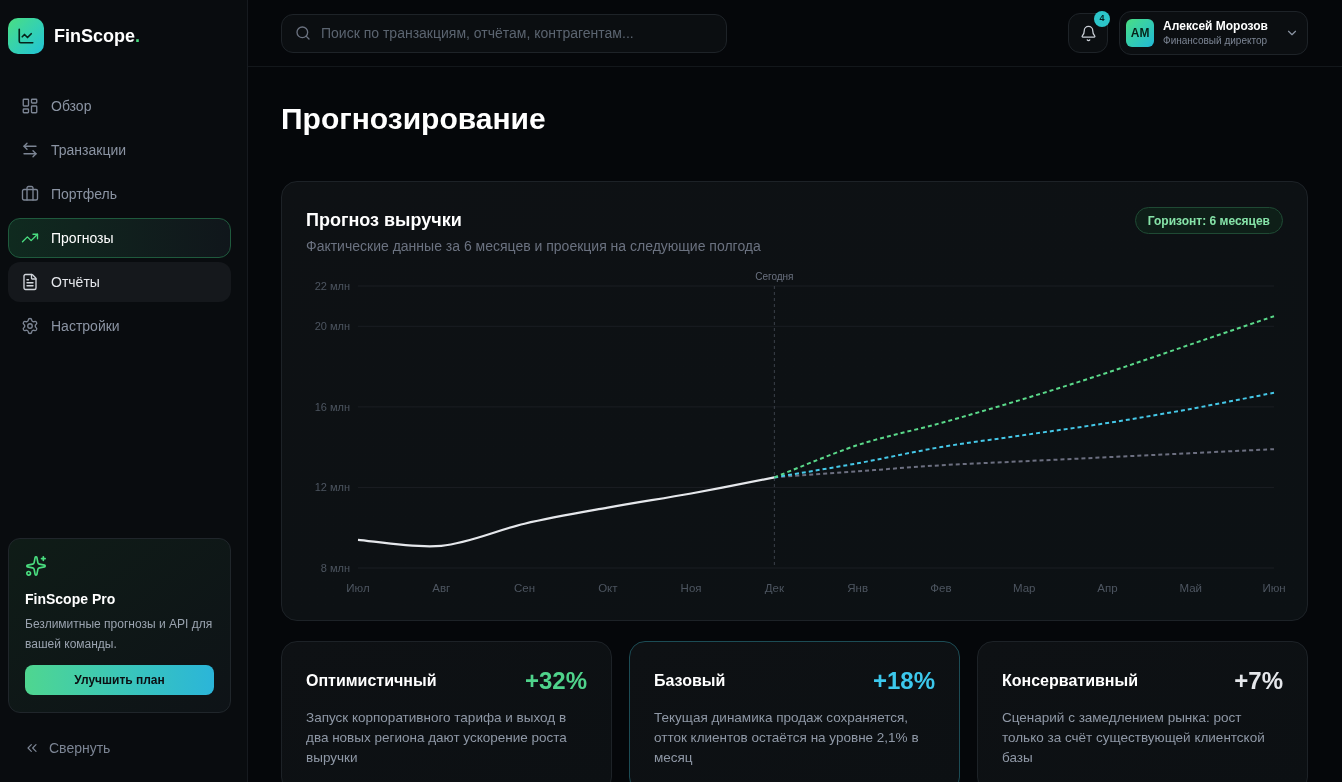  I want to click on notification-button: 4, so click(1088, 33).